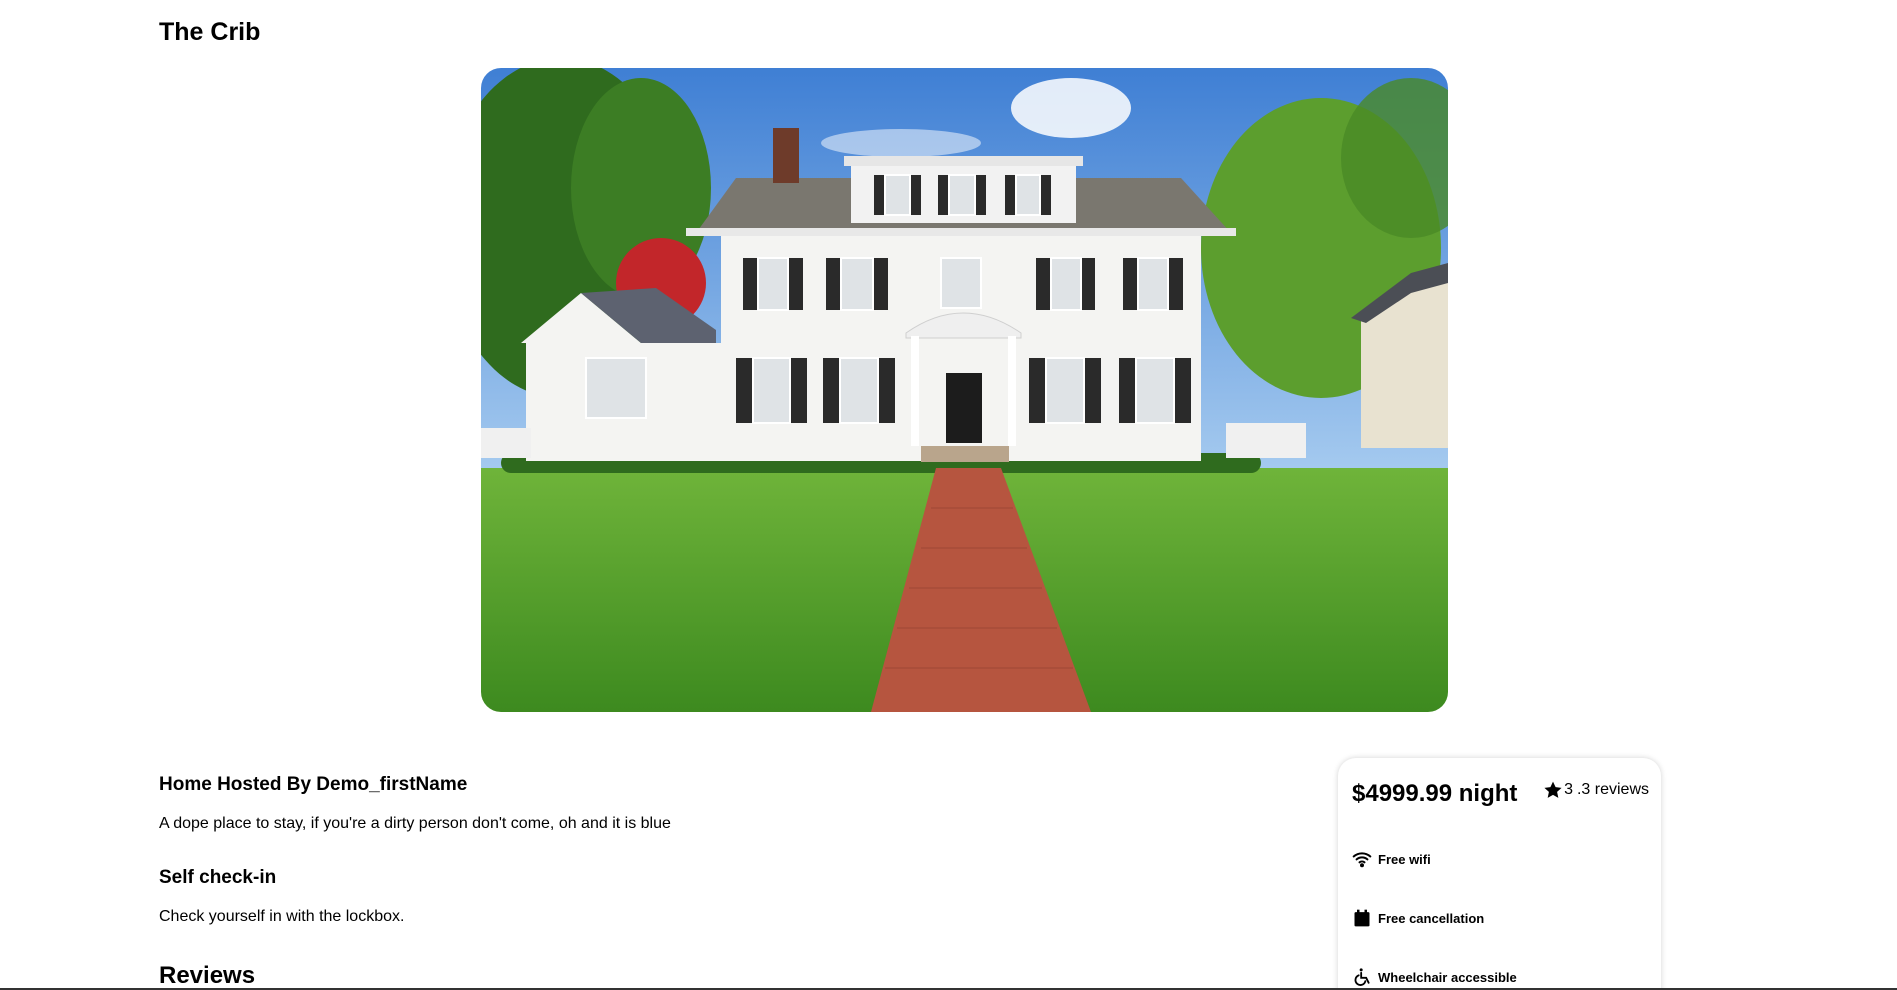 This screenshot has height=990, width=1897. Describe the element at coordinates (218, 877) in the screenshot. I see `checkin-heading: Self check-in` at that location.